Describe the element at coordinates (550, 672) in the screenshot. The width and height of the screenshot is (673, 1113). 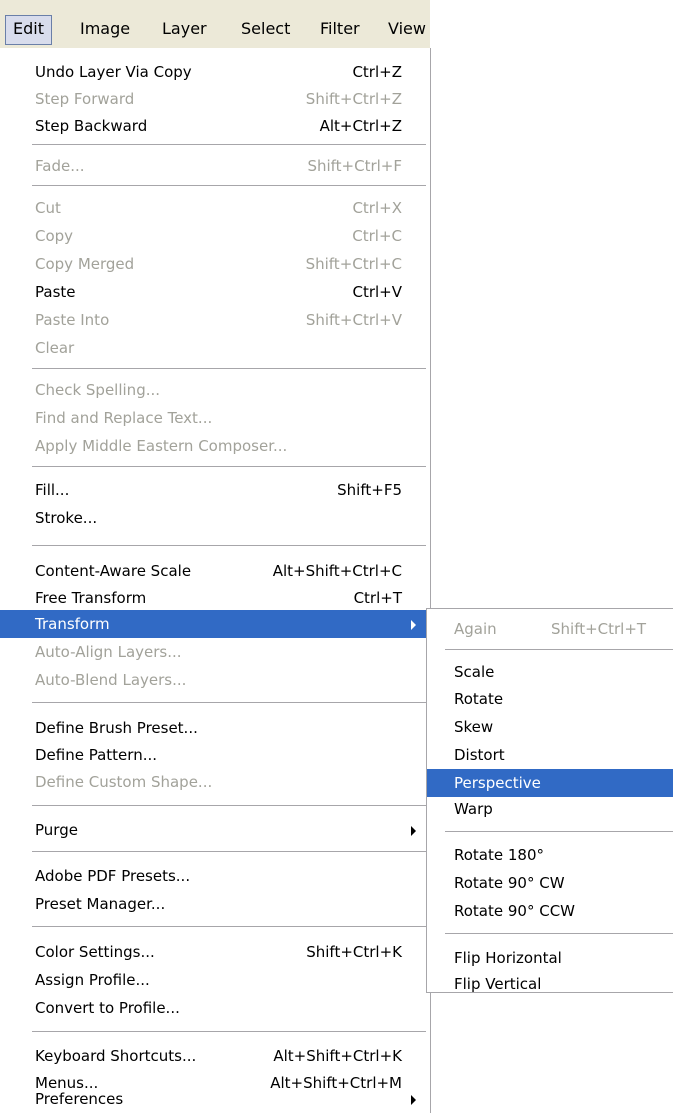
I see `submenu-item-scale: Scale` at that location.